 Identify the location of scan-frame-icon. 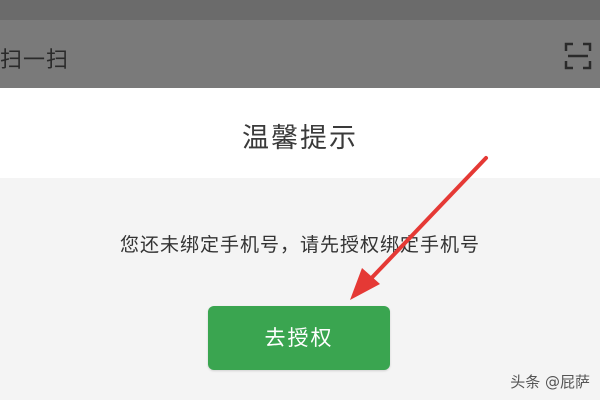
(578, 56).